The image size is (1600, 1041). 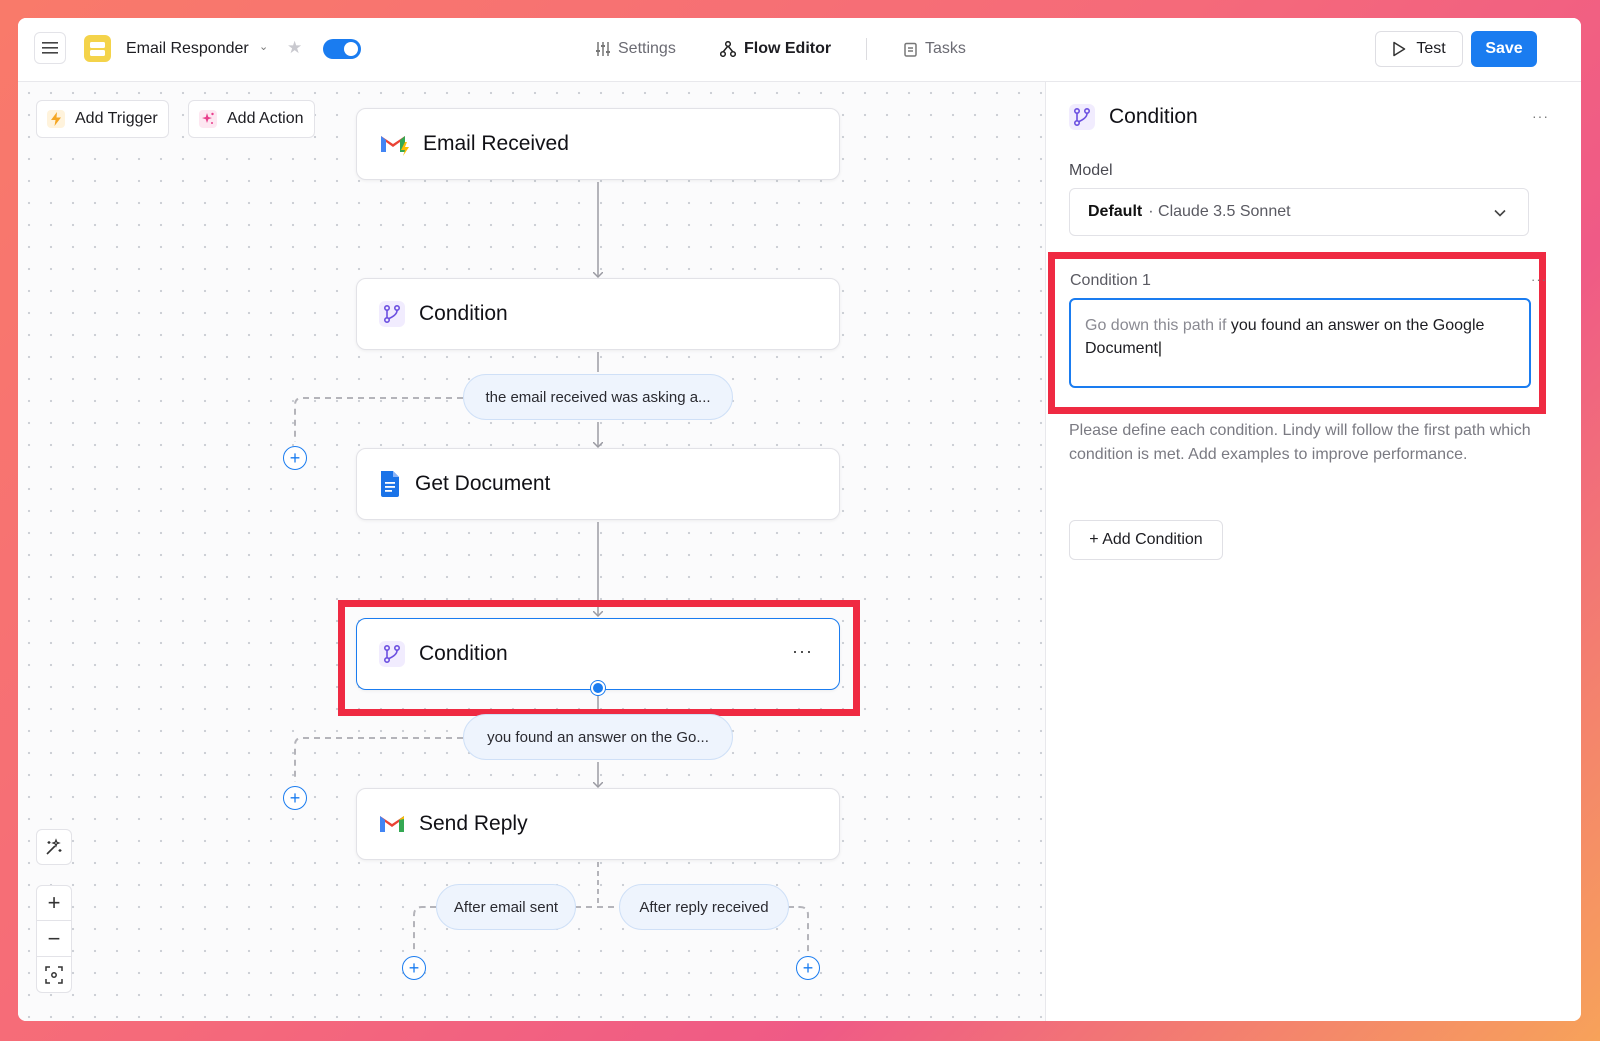 I want to click on model-select: Default · Claude 3.5 Sonnet, so click(x=1299, y=212).